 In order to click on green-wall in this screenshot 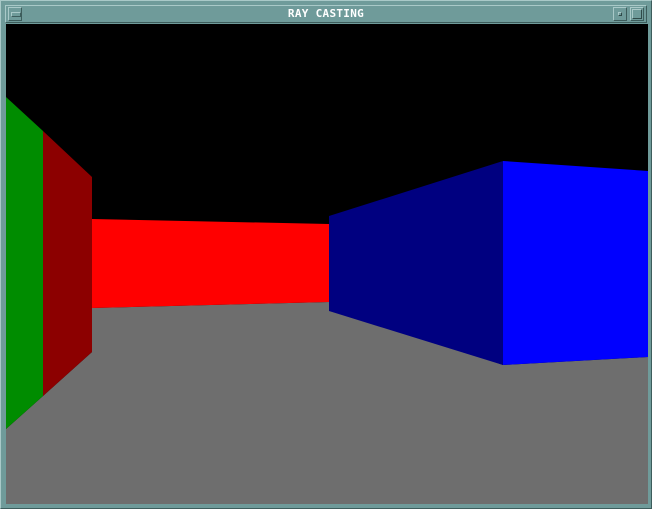, I will do `click(24, 263)`.